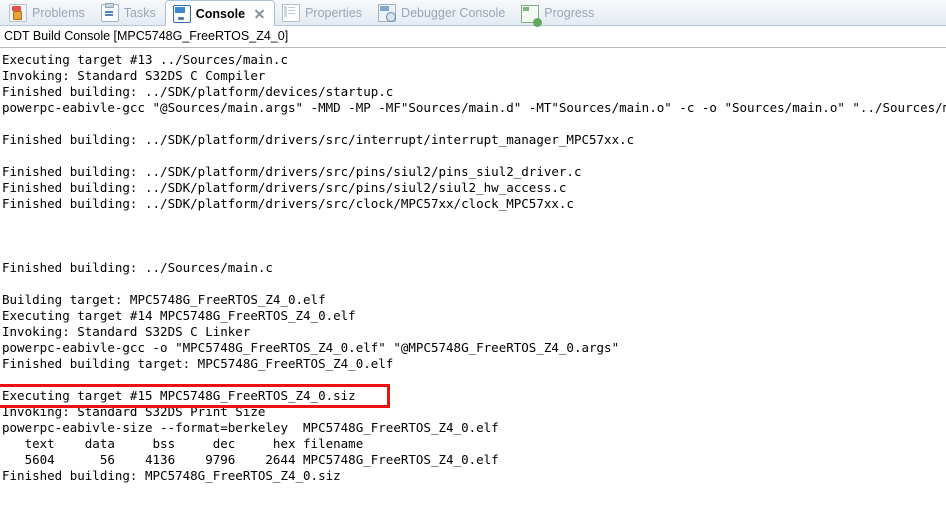 This screenshot has height=509, width=946. I want to click on tab-tasks: Tasks, so click(129, 12).